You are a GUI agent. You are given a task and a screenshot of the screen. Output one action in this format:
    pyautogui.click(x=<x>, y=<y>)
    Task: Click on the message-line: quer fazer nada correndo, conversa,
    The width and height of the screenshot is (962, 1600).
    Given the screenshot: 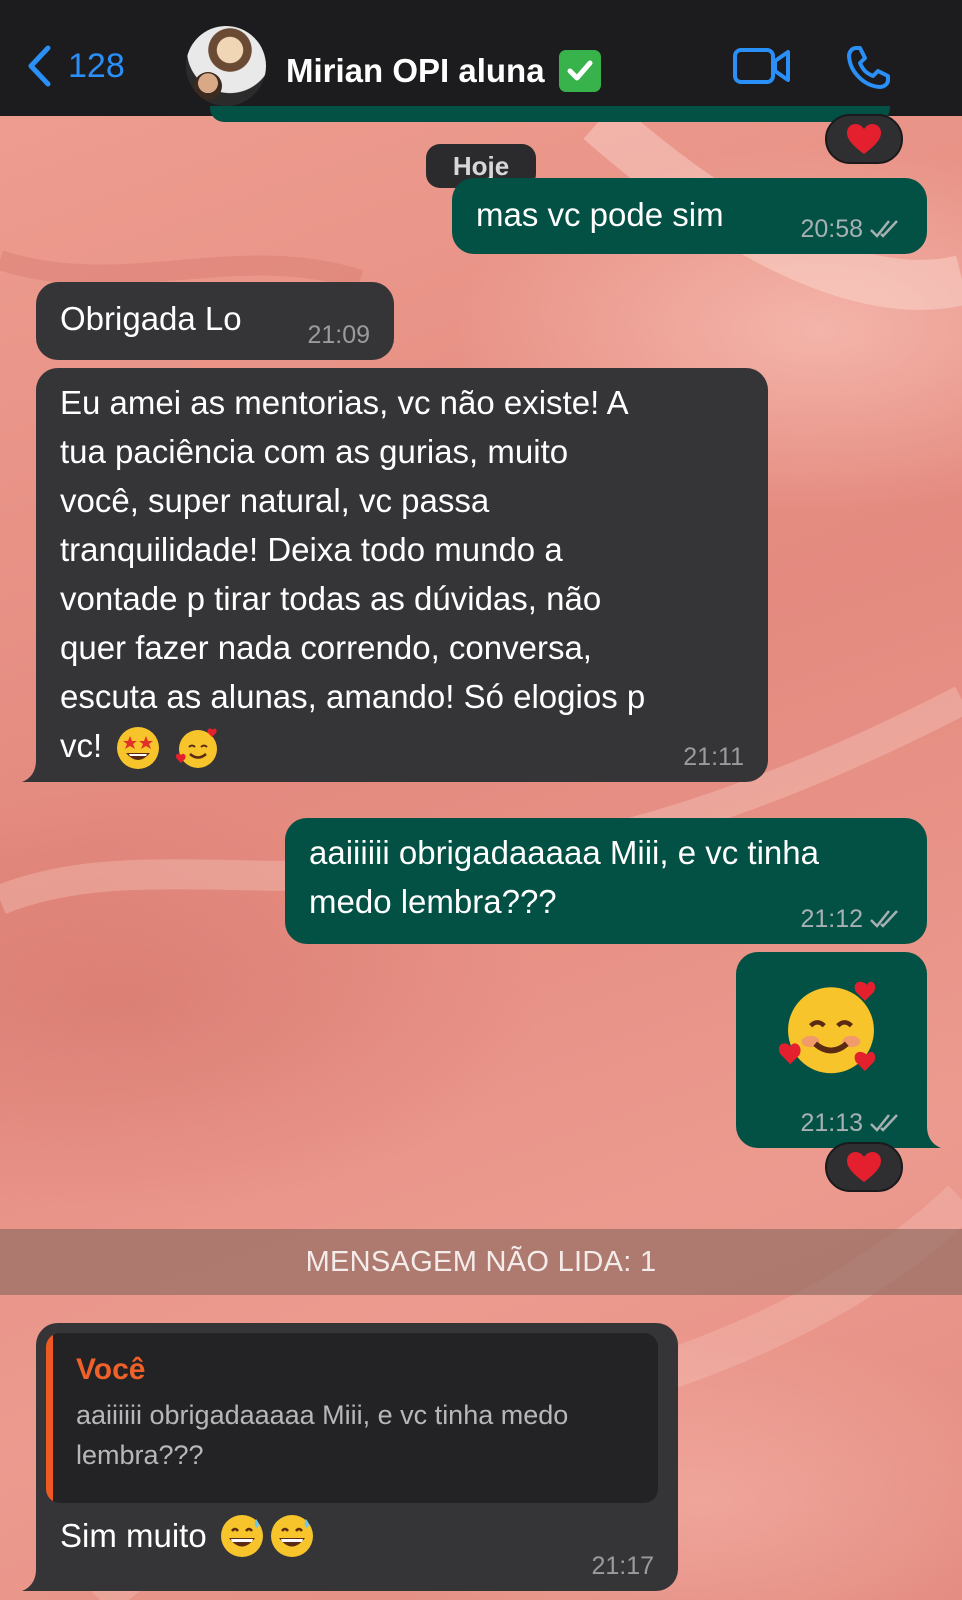 What is the action you would take?
    pyautogui.click(x=326, y=647)
    